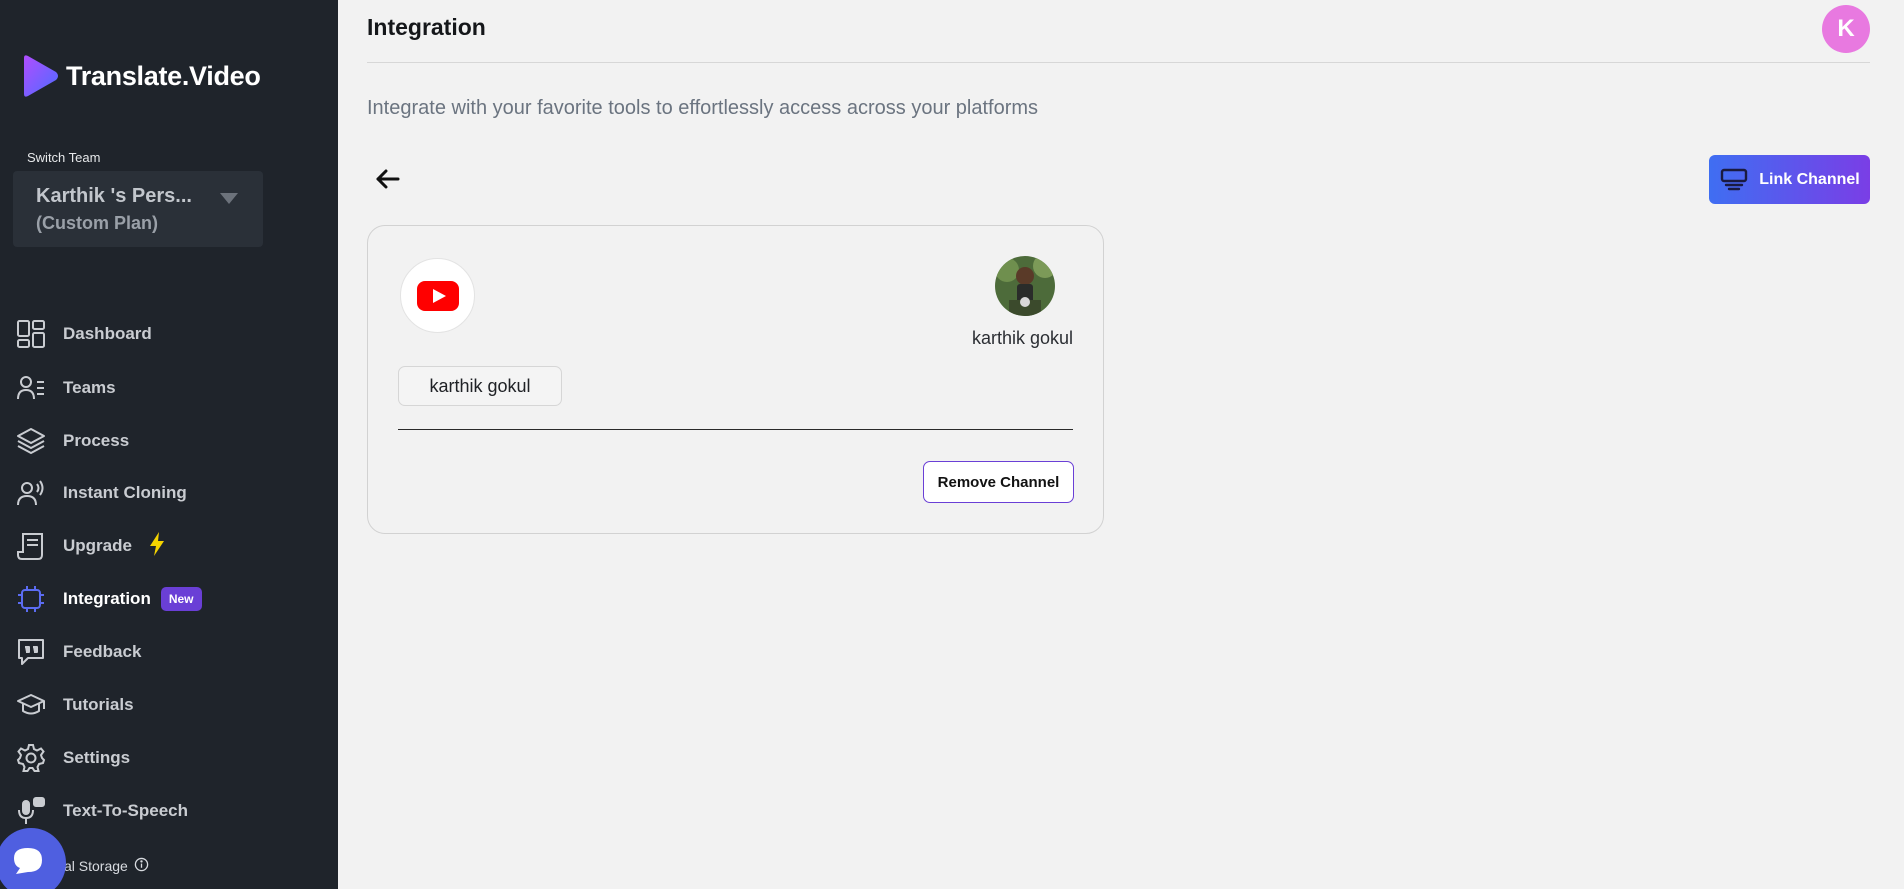 This screenshot has height=889, width=1904. What do you see at coordinates (96, 440) in the screenshot?
I see `sidebar-item-label: Process` at bounding box center [96, 440].